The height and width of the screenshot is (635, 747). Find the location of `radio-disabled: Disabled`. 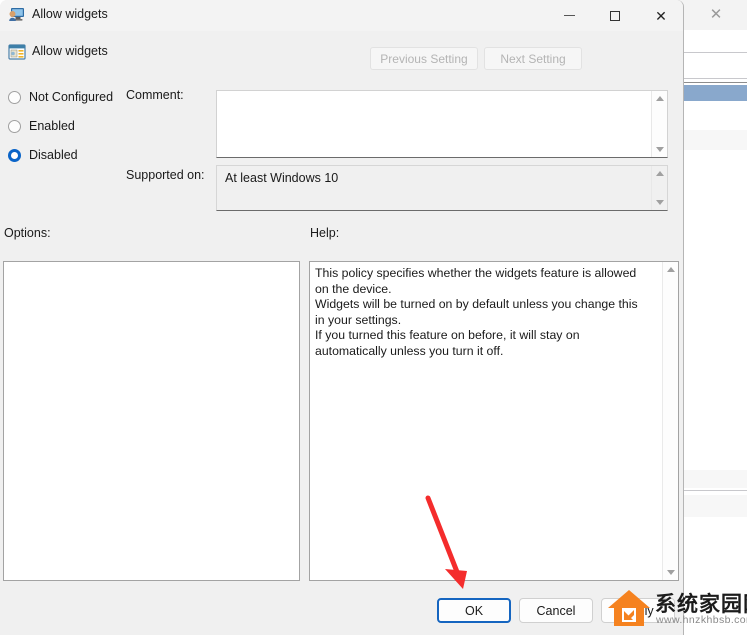

radio-disabled: Disabled is located at coordinates (43, 155).